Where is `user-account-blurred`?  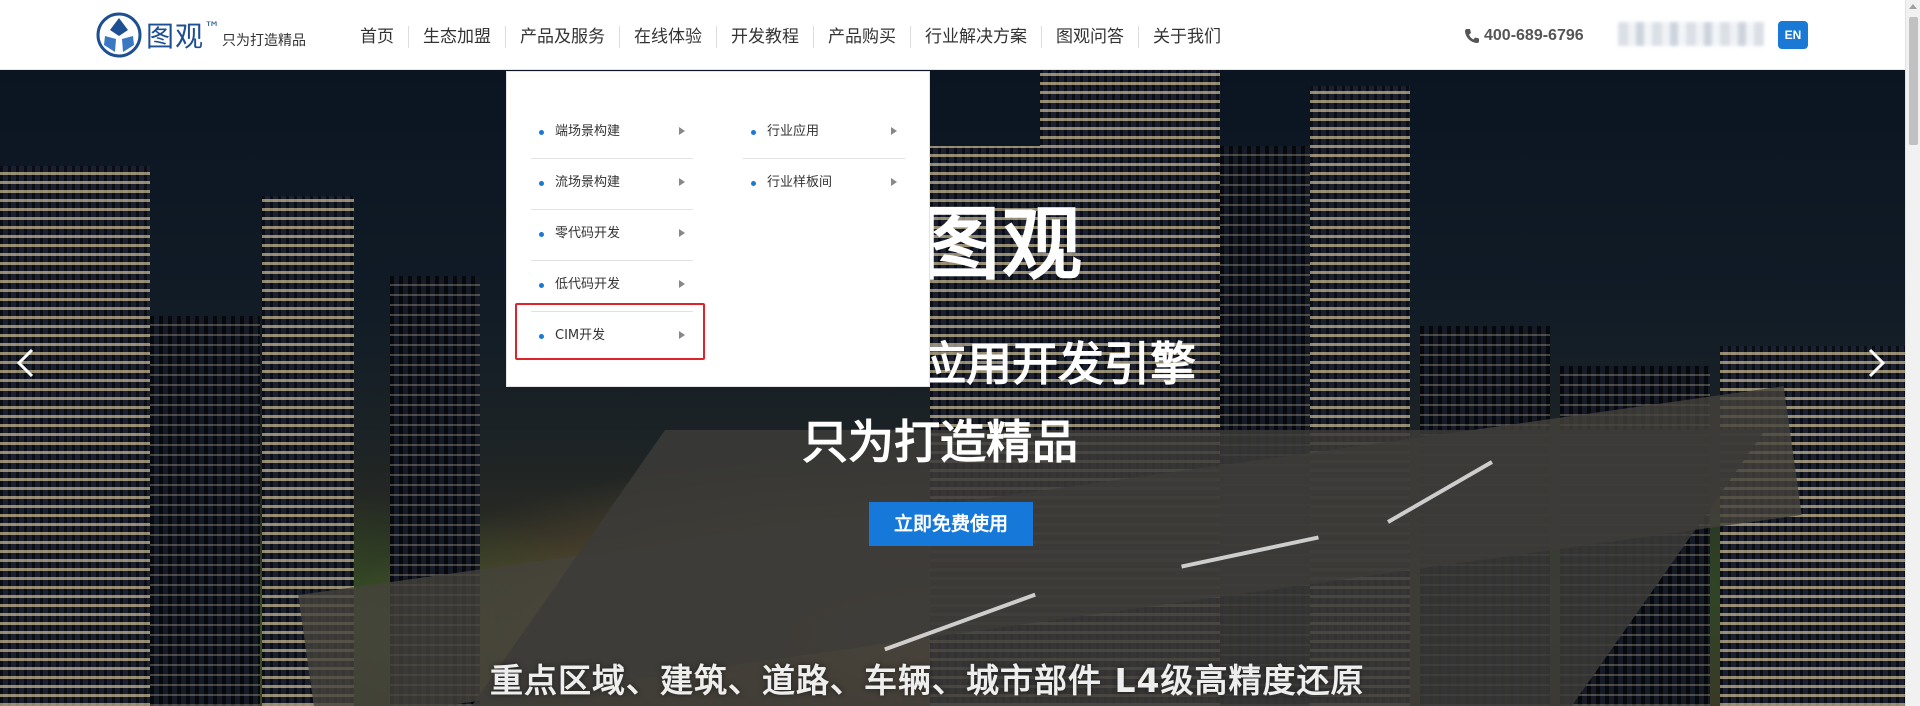
user-account-blurred is located at coordinates (1691, 34).